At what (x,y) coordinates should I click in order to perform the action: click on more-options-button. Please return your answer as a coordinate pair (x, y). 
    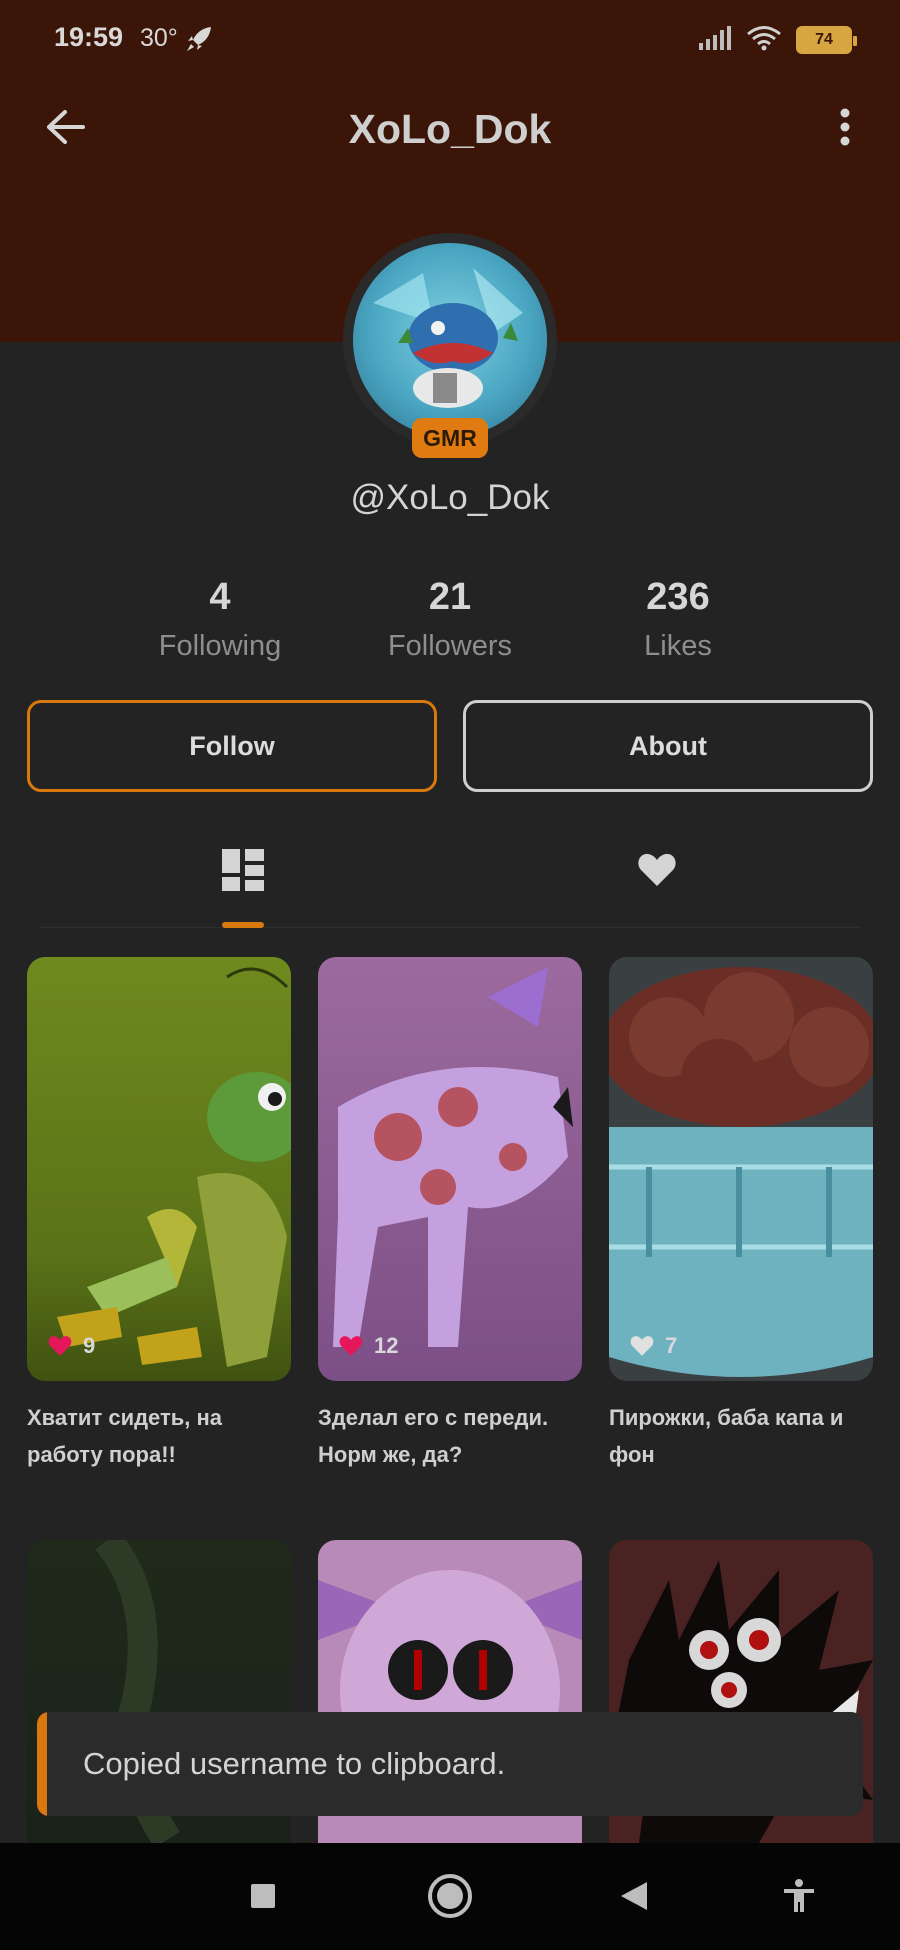
    Looking at the image, I should click on (845, 127).